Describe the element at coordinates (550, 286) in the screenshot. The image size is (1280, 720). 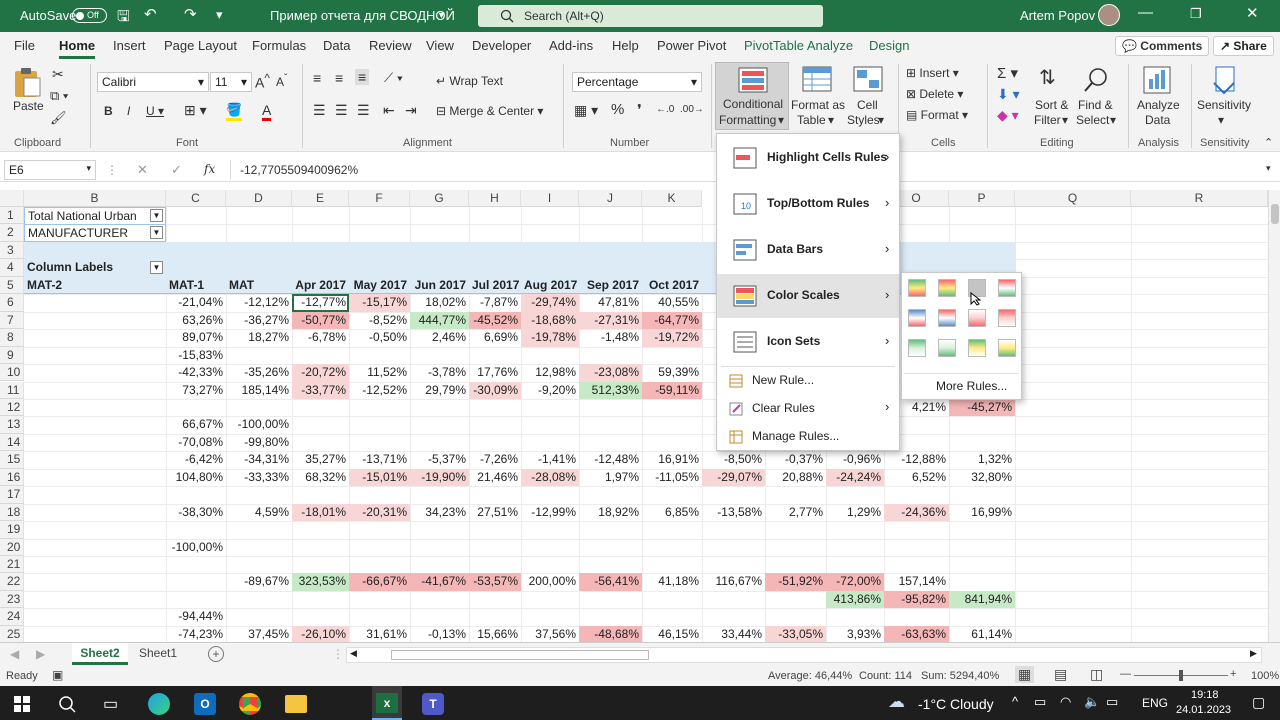
I see `column-label: Aug 2017` at that location.